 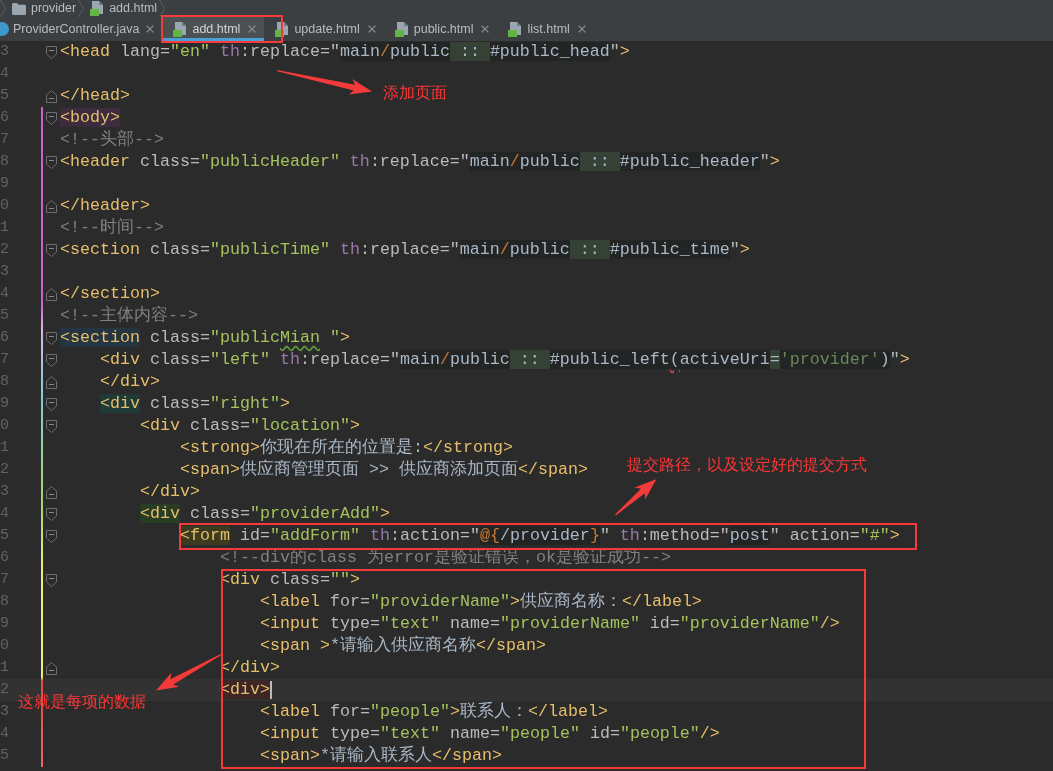 What do you see at coordinates (105, 206) in the screenshot?
I see `code-line: </header>` at bounding box center [105, 206].